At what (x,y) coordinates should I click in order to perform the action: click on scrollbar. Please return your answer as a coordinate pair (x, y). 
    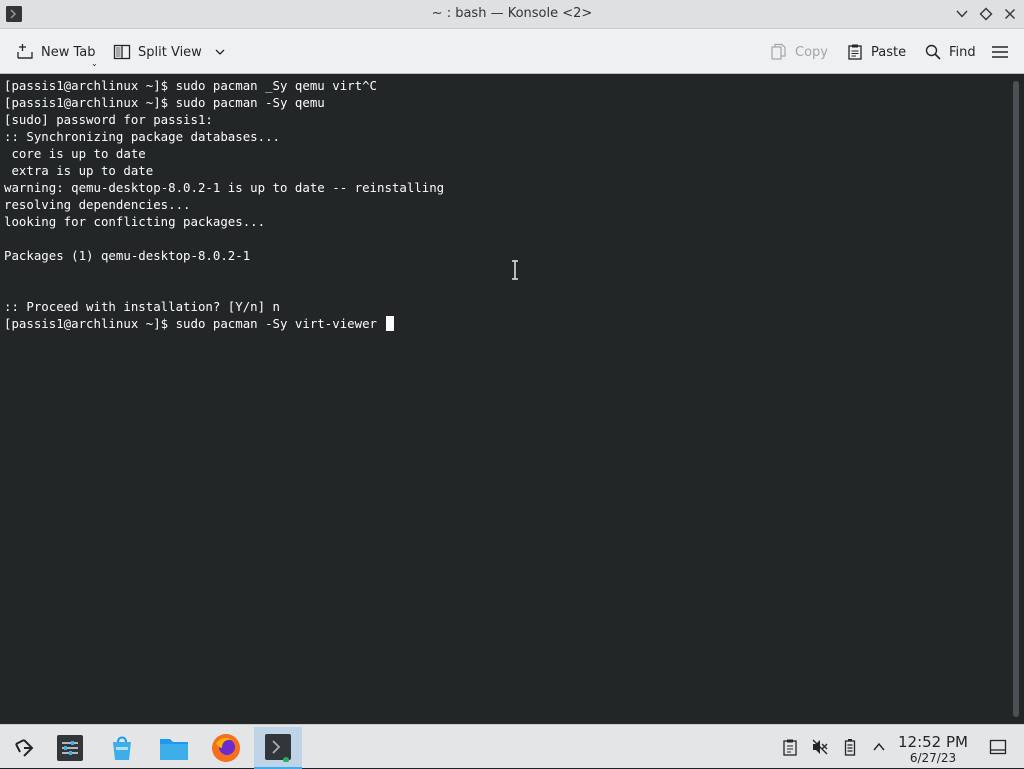
    Looking at the image, I should click on (1016, 399).